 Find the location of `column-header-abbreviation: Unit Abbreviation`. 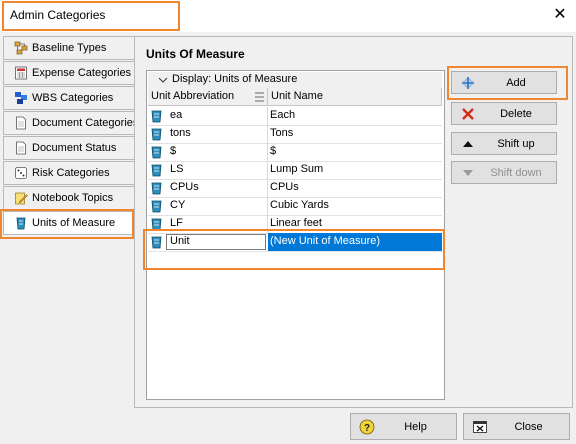

column-header-abbreviation: Unit Abbreviation is located at coordinates (208, 97).